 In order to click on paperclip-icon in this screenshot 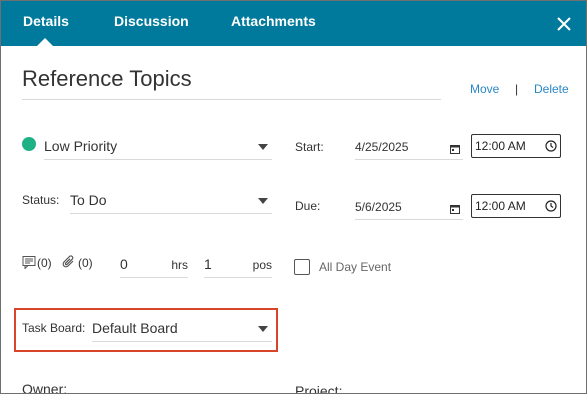, I will do `click(69, 262)`.